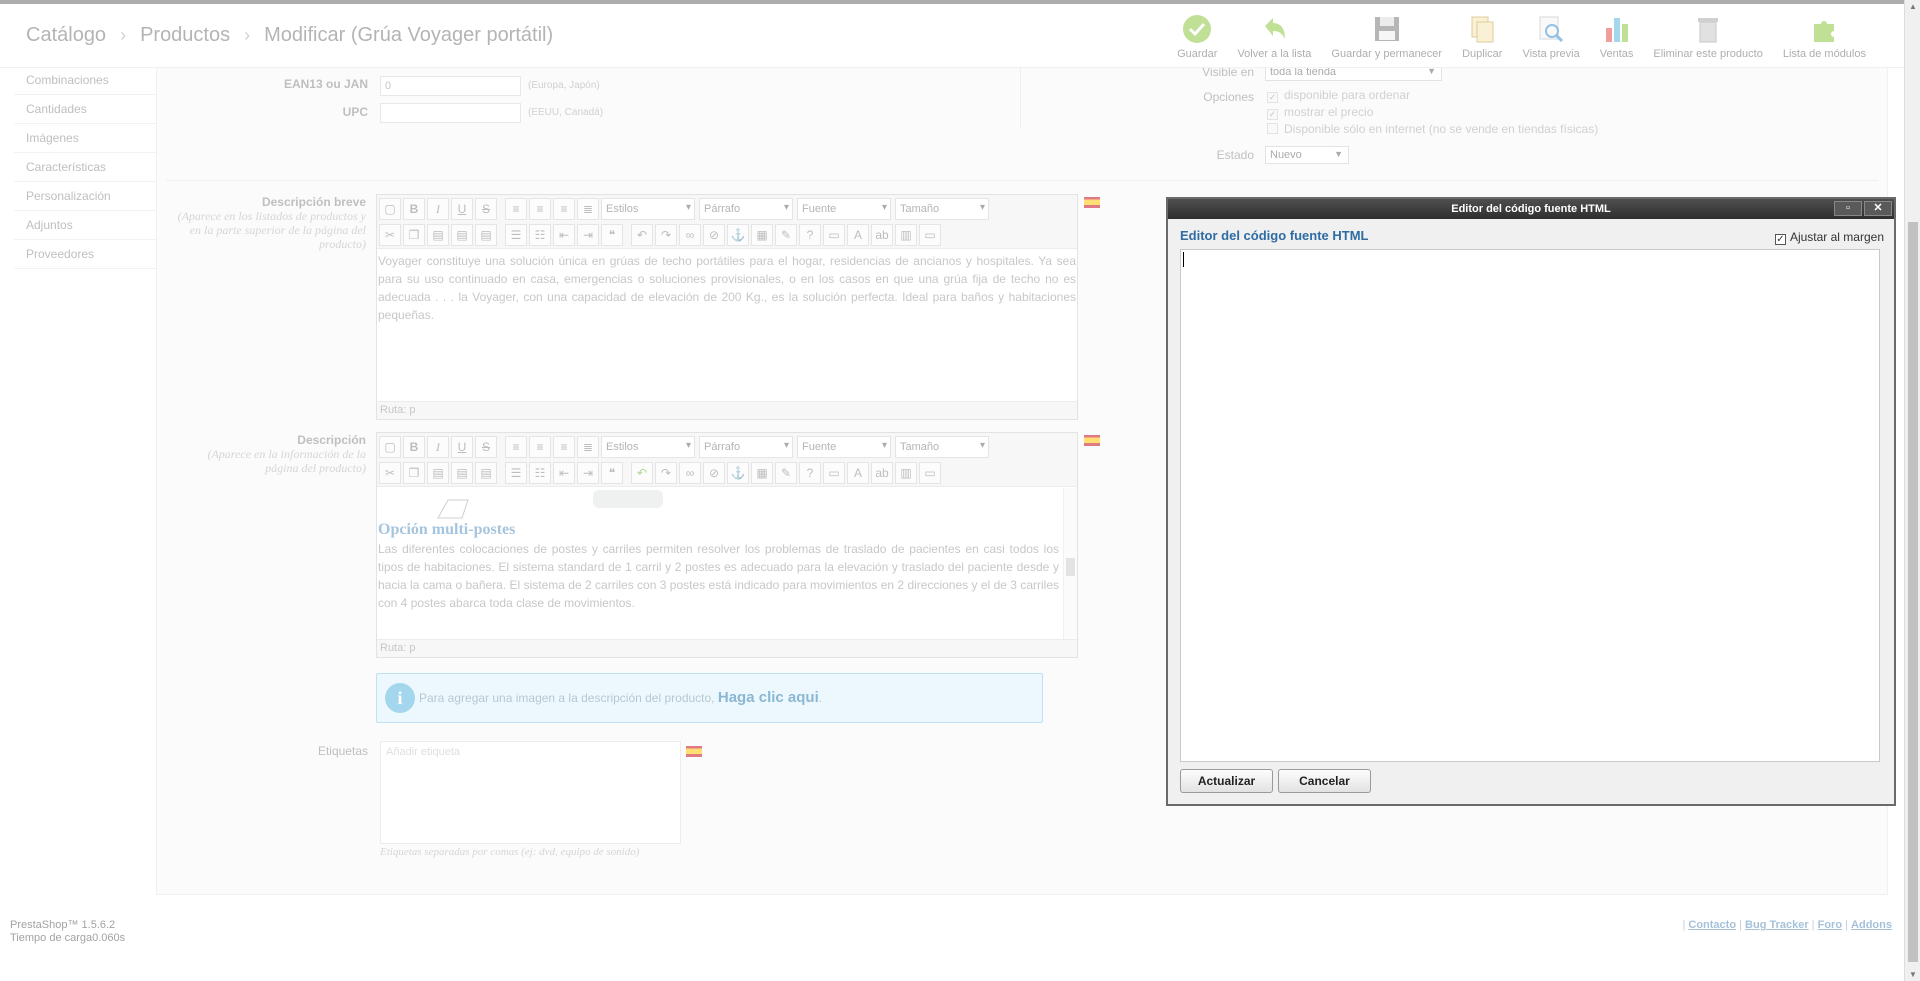  Describe the element at coordinates (1863, 208) in the screenshot. I see `dialog-window-buttons: ▫ ✕` at that location.